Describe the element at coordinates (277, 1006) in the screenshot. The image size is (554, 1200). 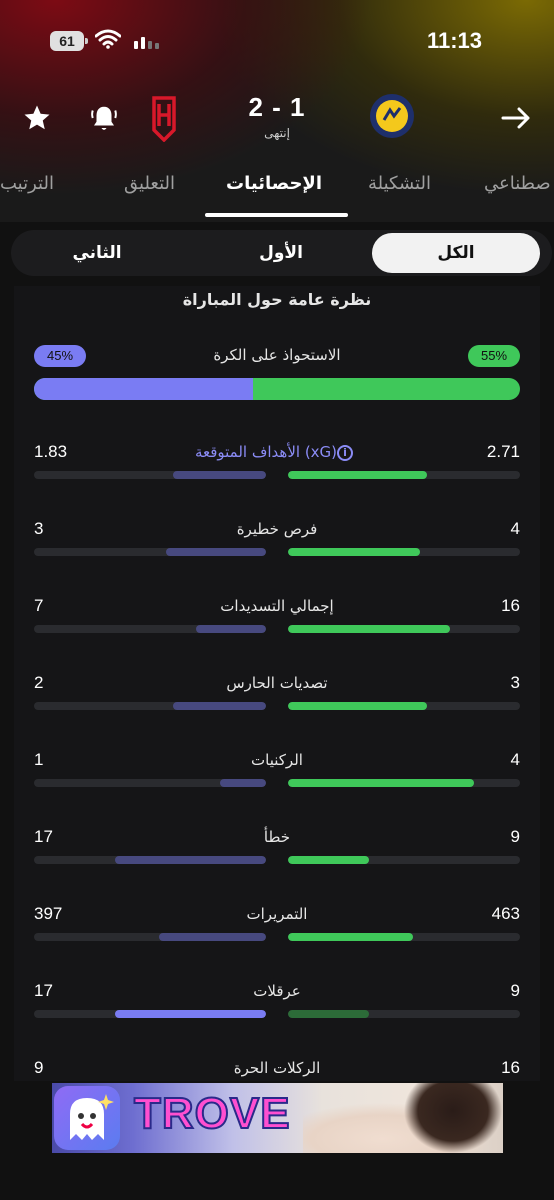
I see `stat-row: 17 عرقلات 9` at that location.